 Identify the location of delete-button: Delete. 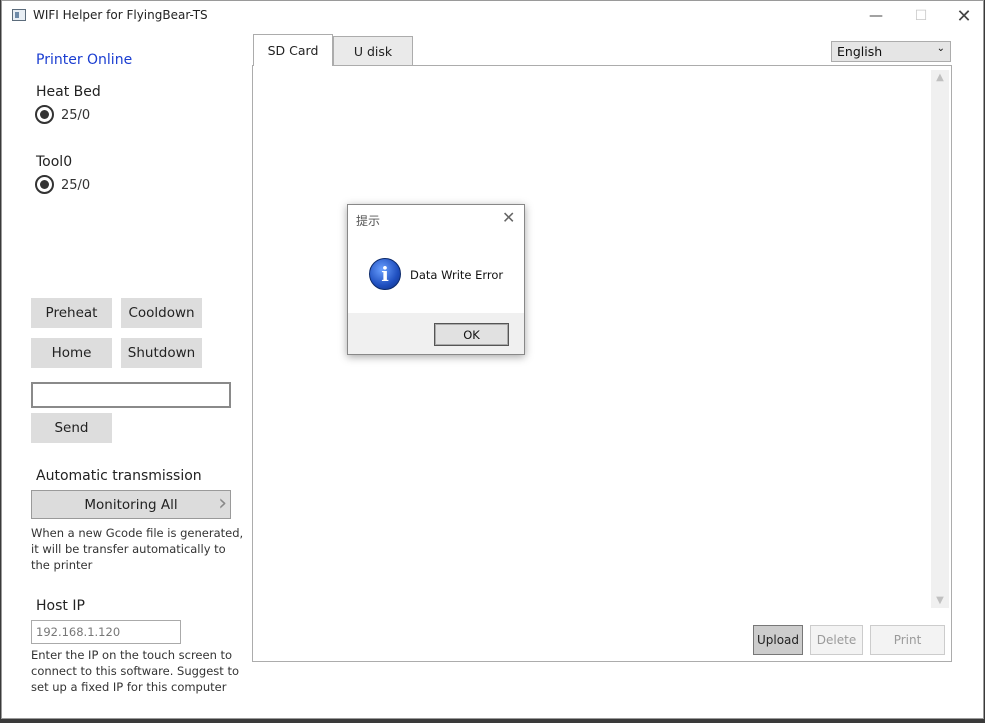
(836, 640).